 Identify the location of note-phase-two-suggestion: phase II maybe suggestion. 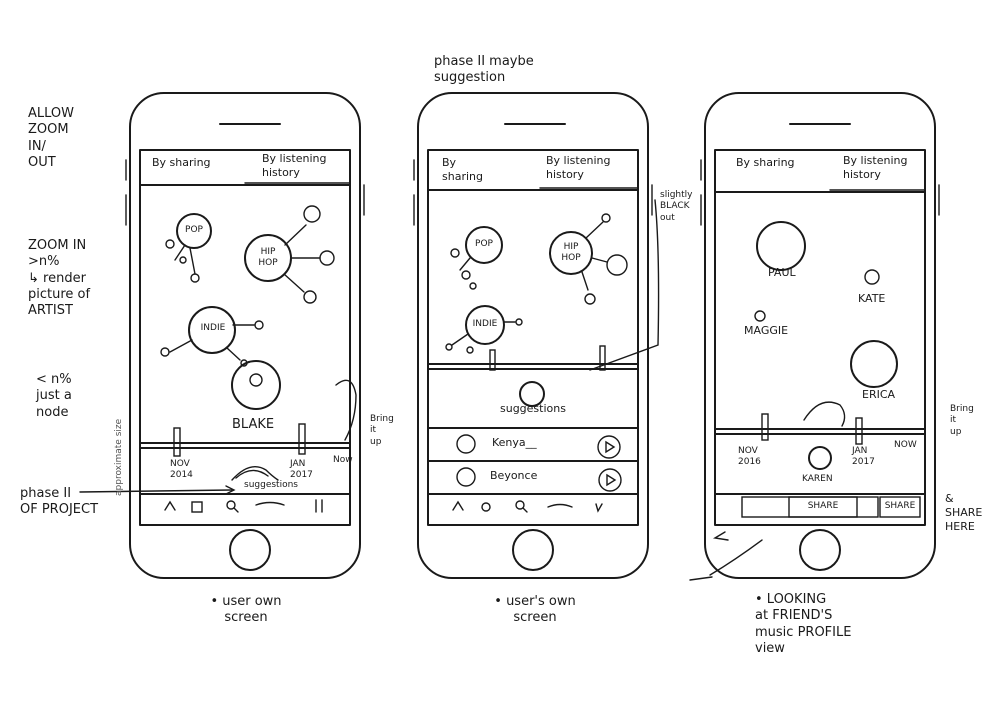
(484, 70).